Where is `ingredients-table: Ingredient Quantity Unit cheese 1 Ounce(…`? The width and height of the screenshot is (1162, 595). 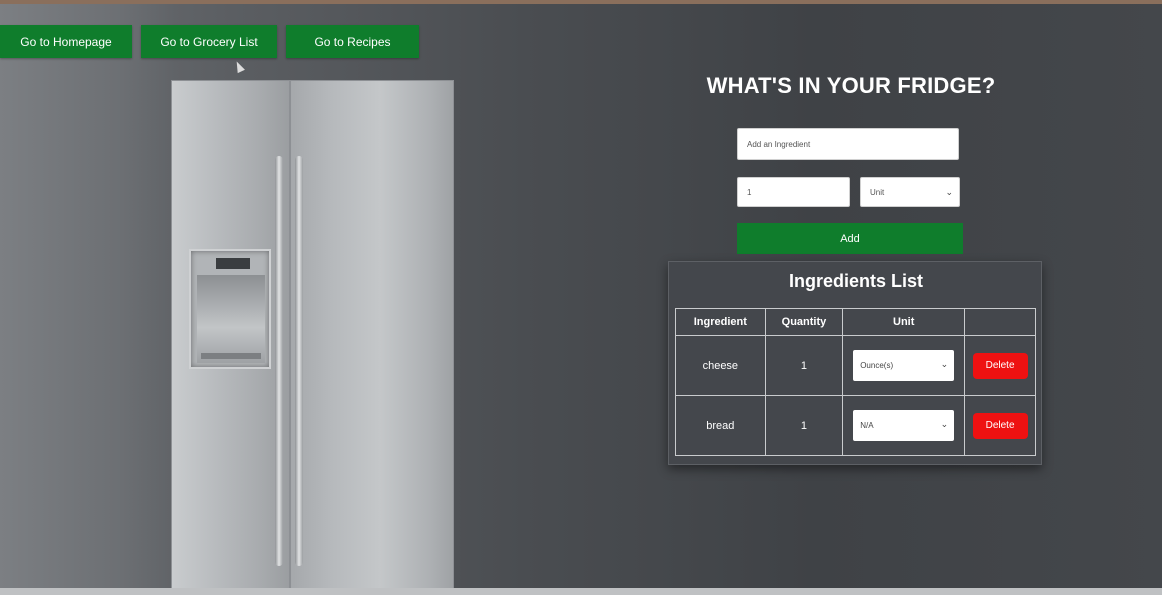 ingredients-table: Ingredient Quantity Unit cheese 1 Ounce(… is located at coordinates (855, 382).